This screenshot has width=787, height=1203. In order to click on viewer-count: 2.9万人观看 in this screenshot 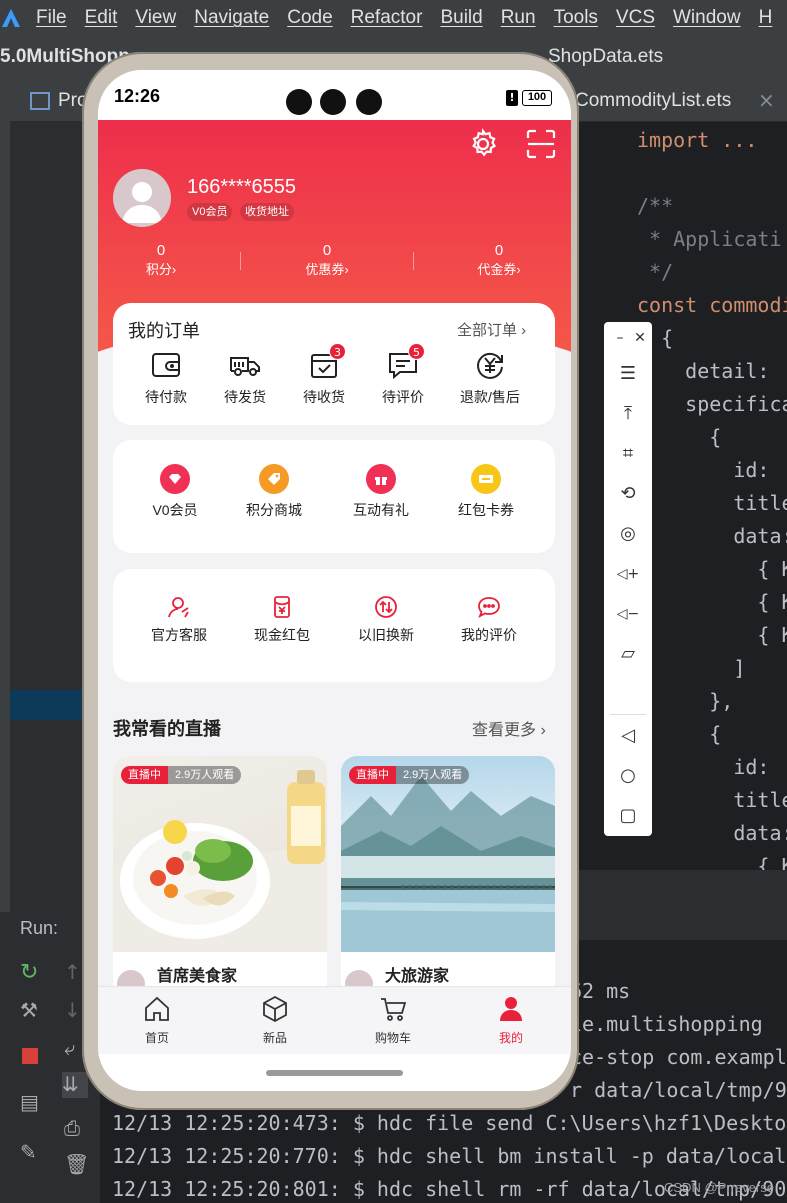, I will do `click(433, 775)`.